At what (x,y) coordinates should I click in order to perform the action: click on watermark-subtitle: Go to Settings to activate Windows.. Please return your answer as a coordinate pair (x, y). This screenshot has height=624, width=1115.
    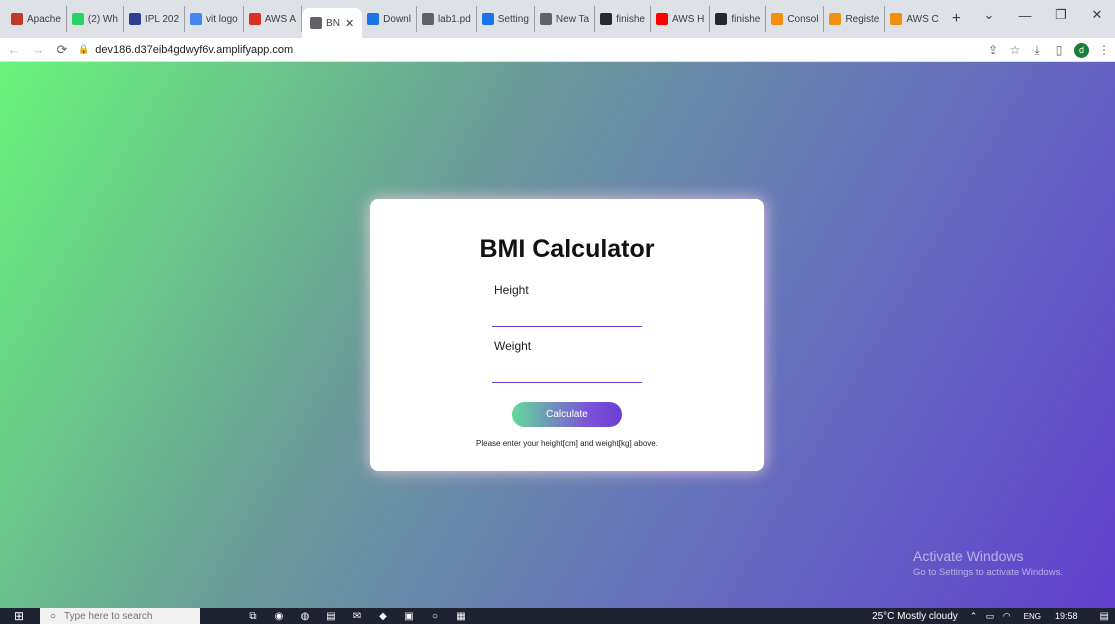
    Looking at the image, I should click on (988, 572).